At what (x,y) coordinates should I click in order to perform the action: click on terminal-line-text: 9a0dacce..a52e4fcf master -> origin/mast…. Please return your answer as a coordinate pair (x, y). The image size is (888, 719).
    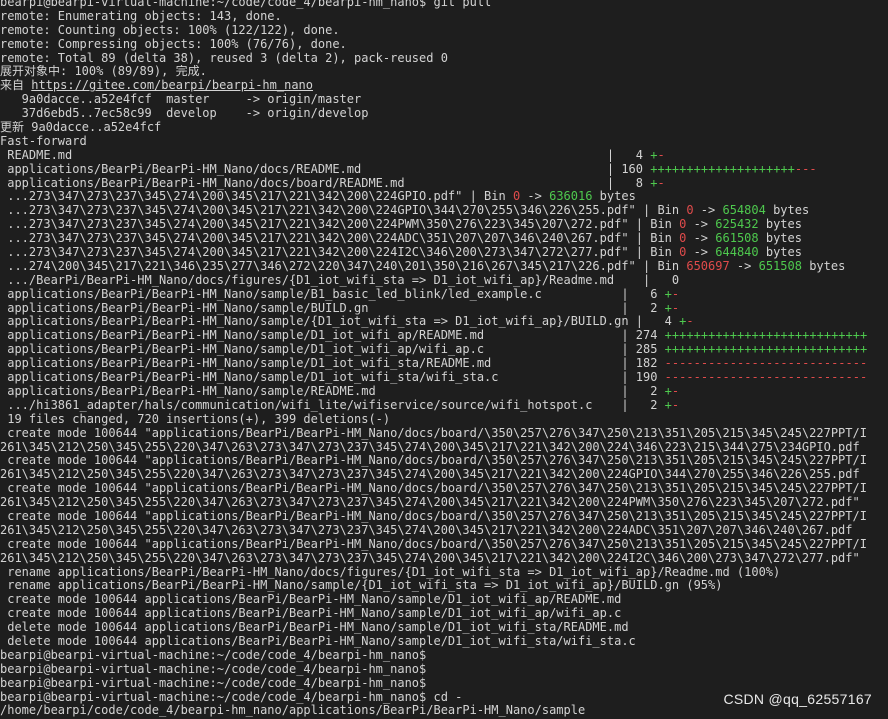
    Looking at the image, I should click on (181, 100).